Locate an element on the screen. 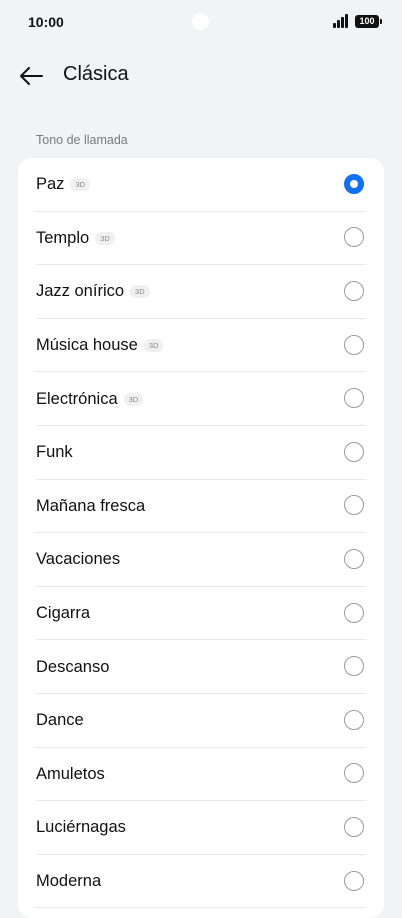  ringtone-item: Moderna is located at coordinates (201, 882).